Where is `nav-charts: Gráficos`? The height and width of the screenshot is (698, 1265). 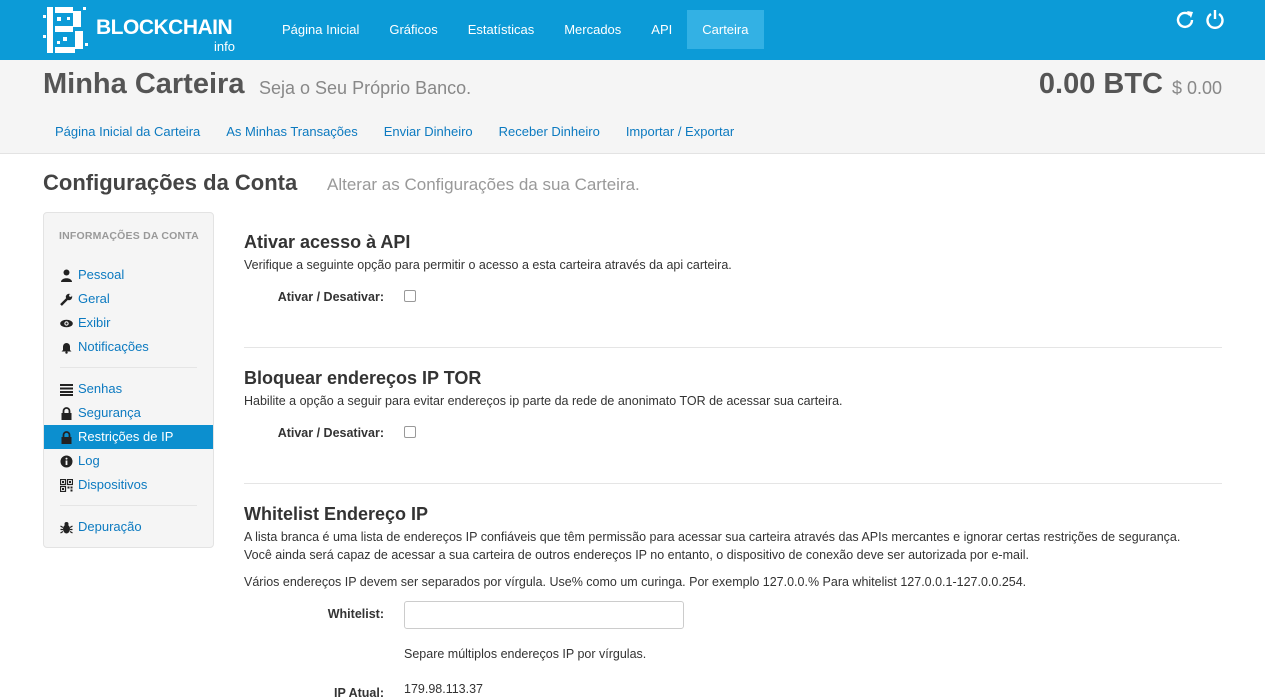
nav-charts: Gráficos is located at coordinates (413, 29).